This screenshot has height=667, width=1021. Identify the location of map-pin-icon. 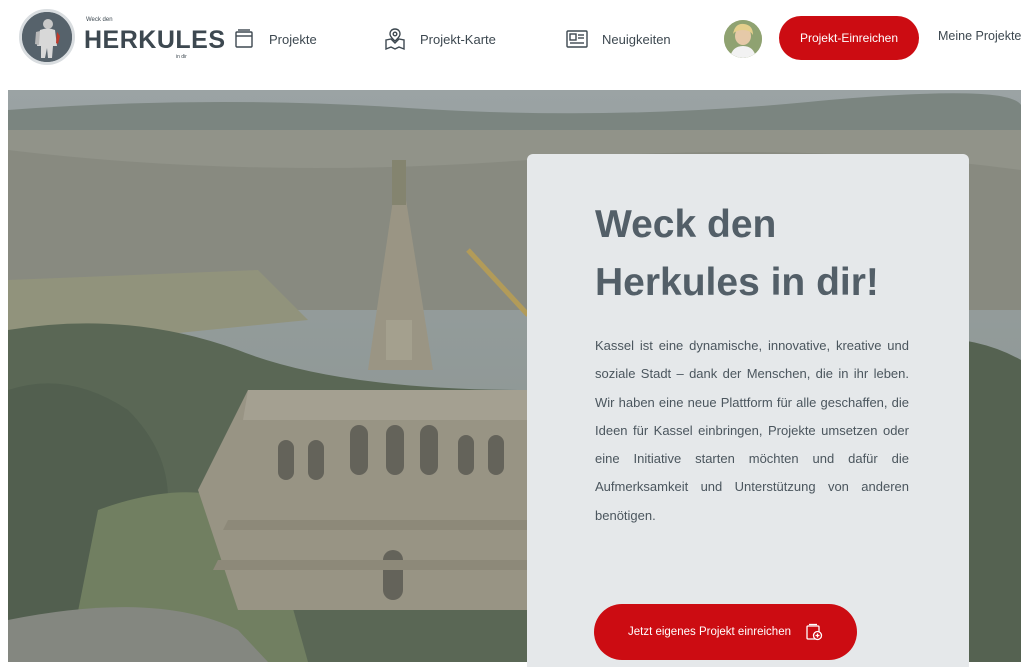
(395, 39).